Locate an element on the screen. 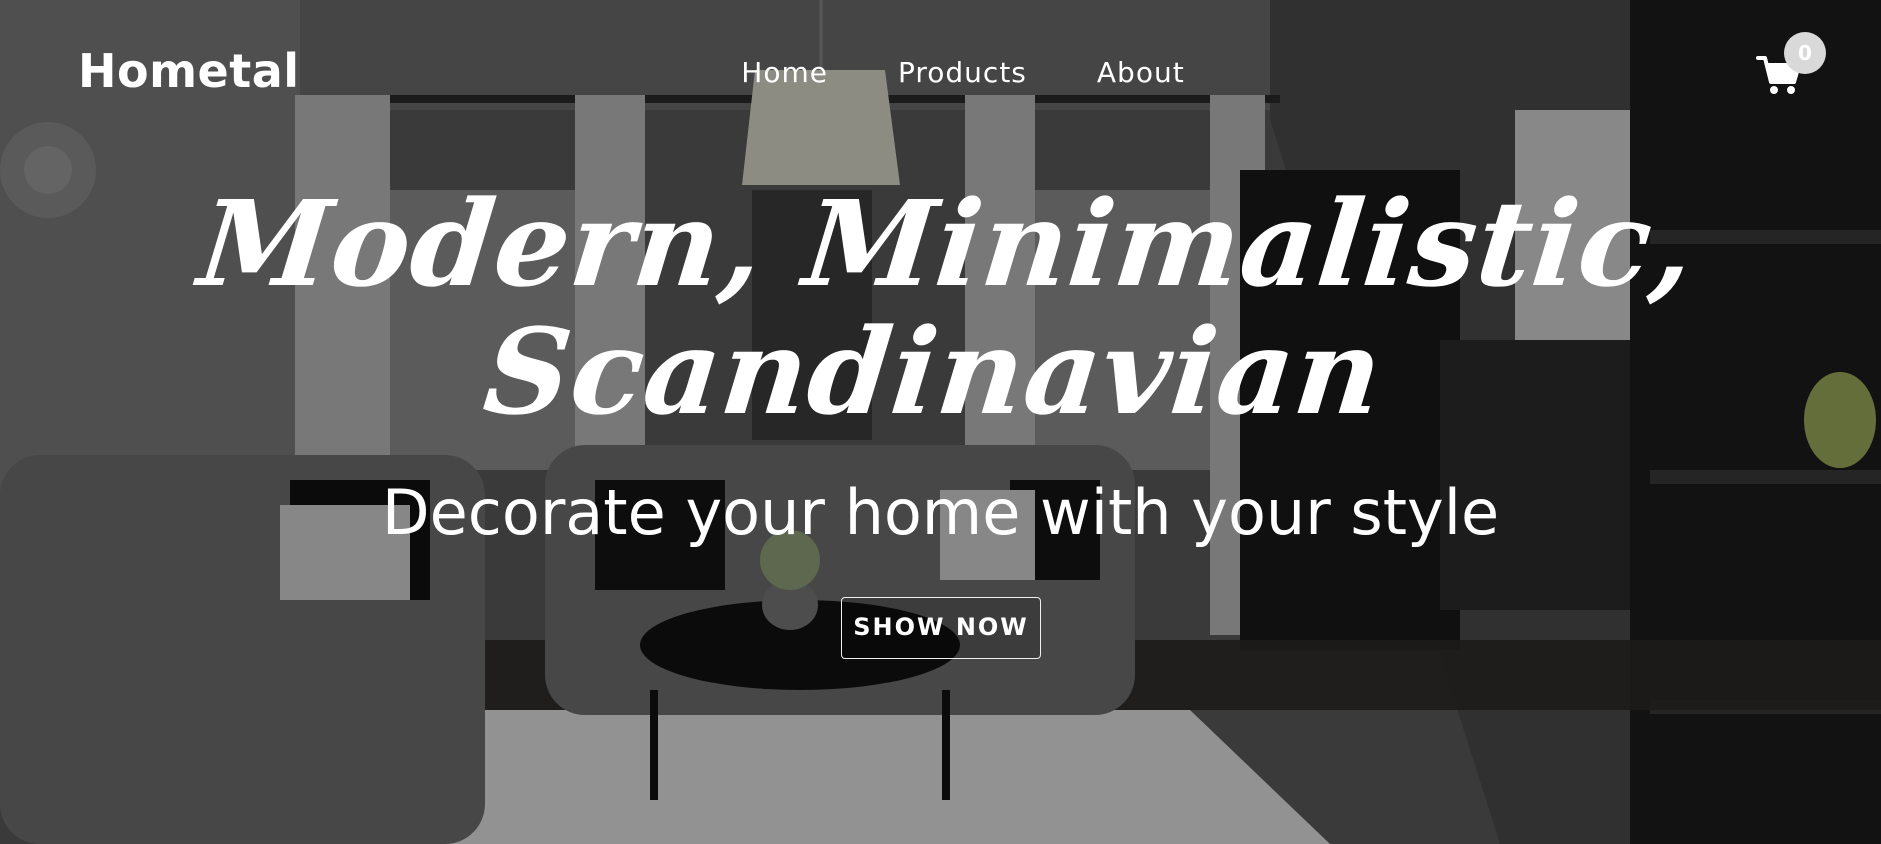 The width and height of the screenshot is (1881, 844). main-nav-links: Home Products About is located at coordinates (940, 72).